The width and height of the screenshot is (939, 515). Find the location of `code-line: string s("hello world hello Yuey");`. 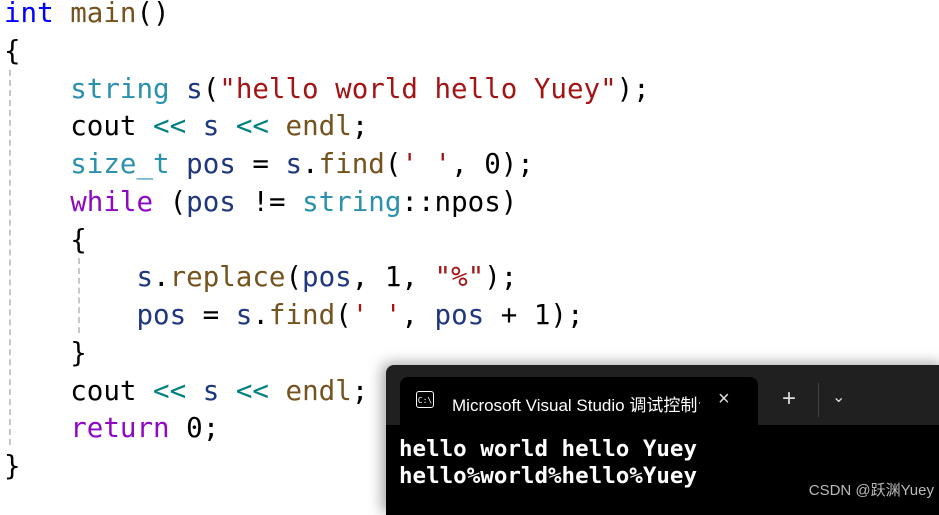

code-line: string s("hello world hello Yuey"); is located at coordinates (327, 90).